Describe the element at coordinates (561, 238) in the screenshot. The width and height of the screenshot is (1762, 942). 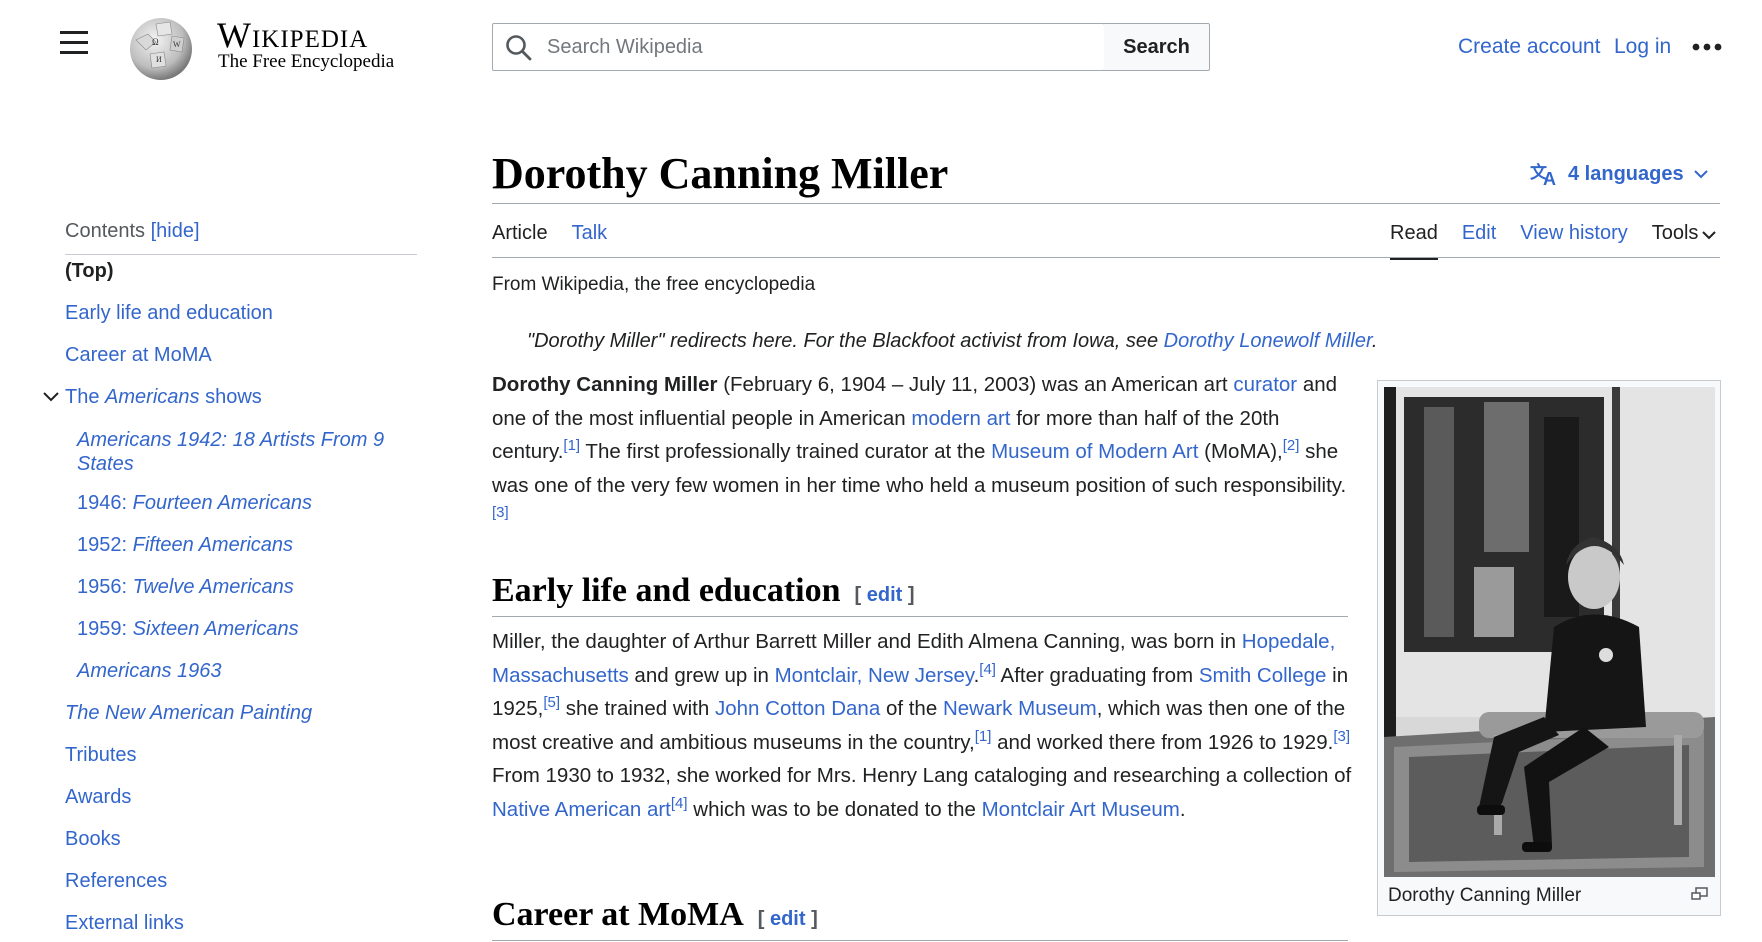
I see `namespace-tabs: Article Talk` at that location.